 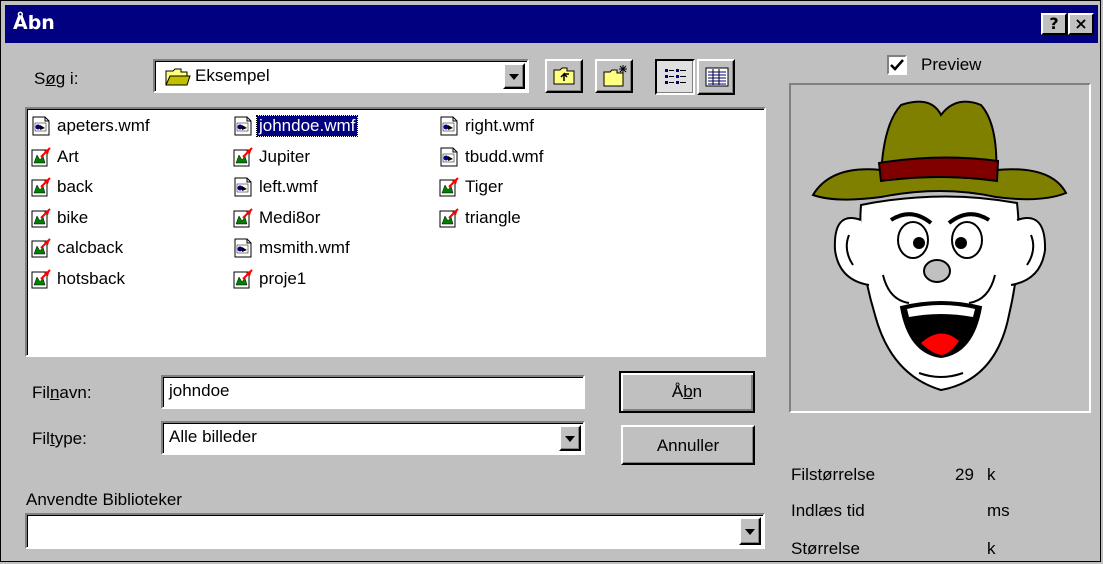 What do you see at coordinates (56, 78) in the screenshot?
I see `lookin-label: Søg i:` at bounding box center [56, 78].